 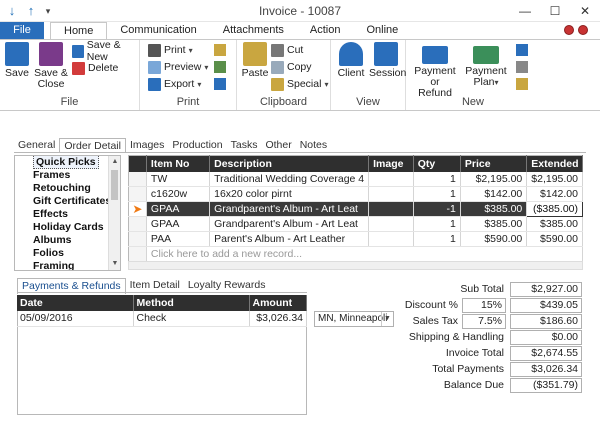 I want to click on tab-communication: Communication, so click(x=158, y=30).